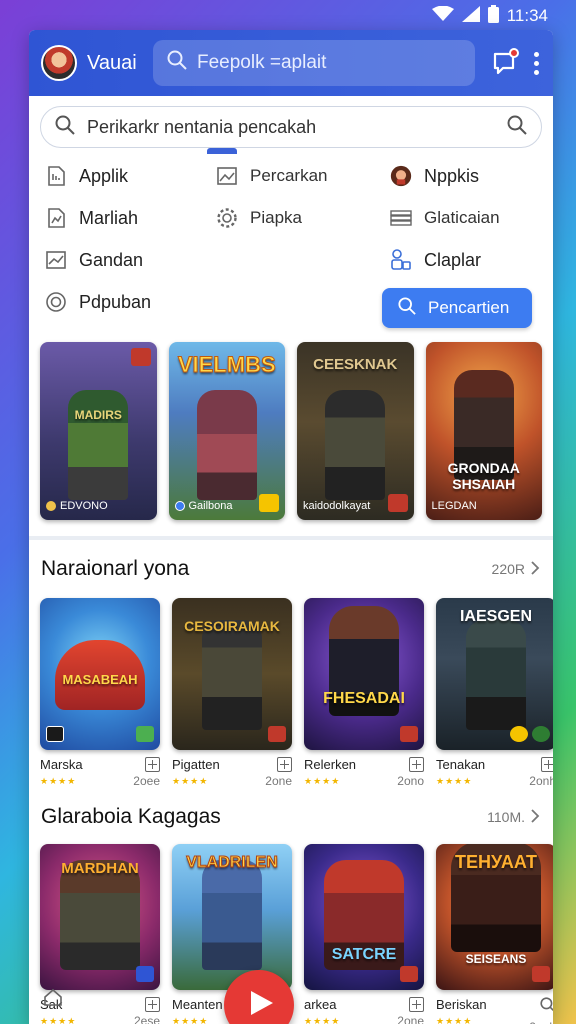 The width and height of the screenshot is (576, 1024). I want to click on list-item: FHESADAI Relerken ★★★★ 2ono, so click(364, 693).